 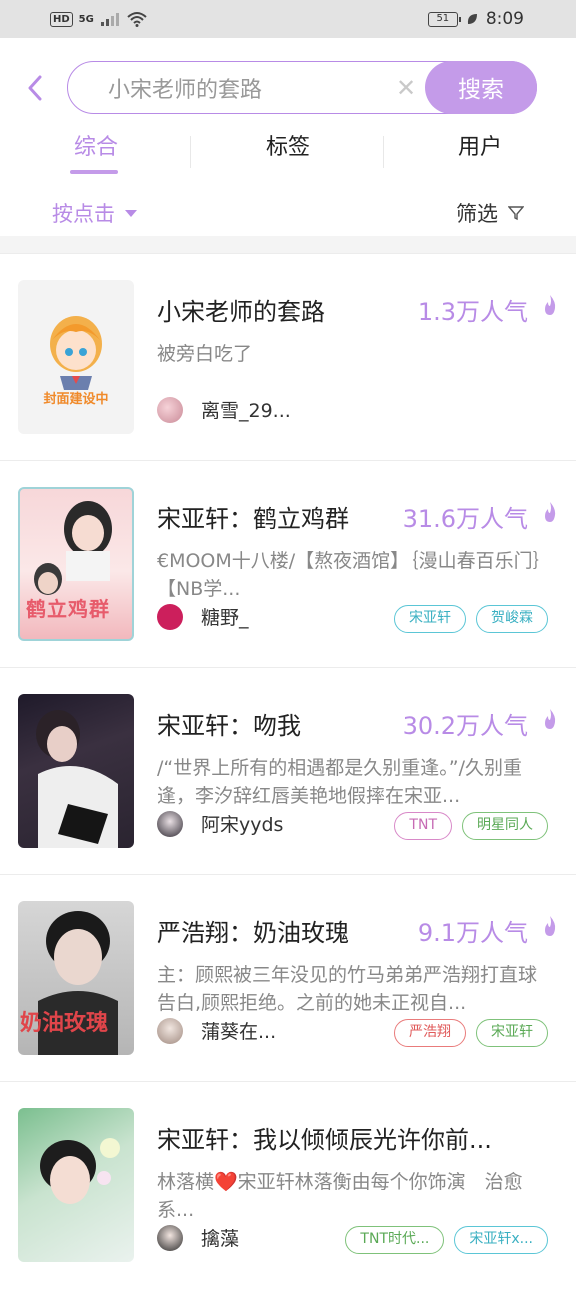 What do you see at coordinates (472, 312) in the screenshot?
I see `popularity-count: 1.3万人气` at bounding box center [472, 312].